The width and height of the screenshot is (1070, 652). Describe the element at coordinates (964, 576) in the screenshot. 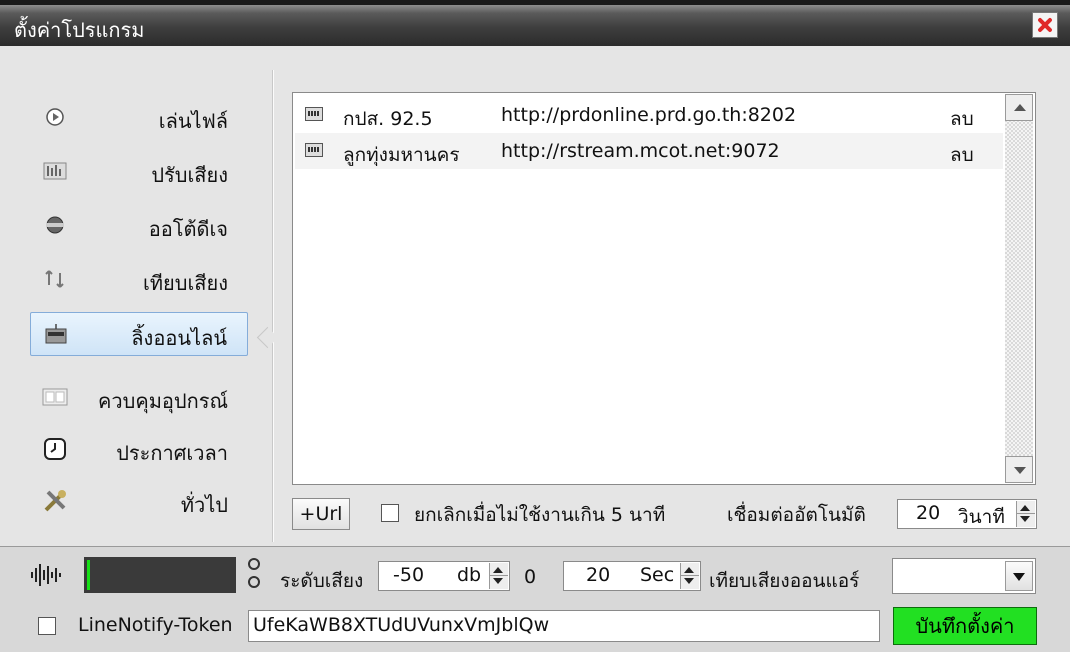

I see `air-sync-select` at that location.